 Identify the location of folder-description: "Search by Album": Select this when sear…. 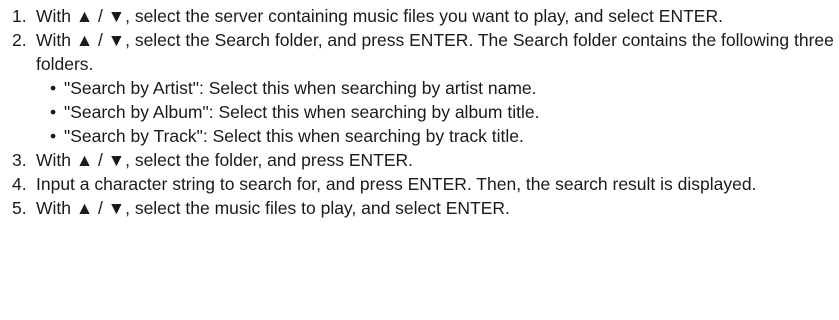
(302, 112).